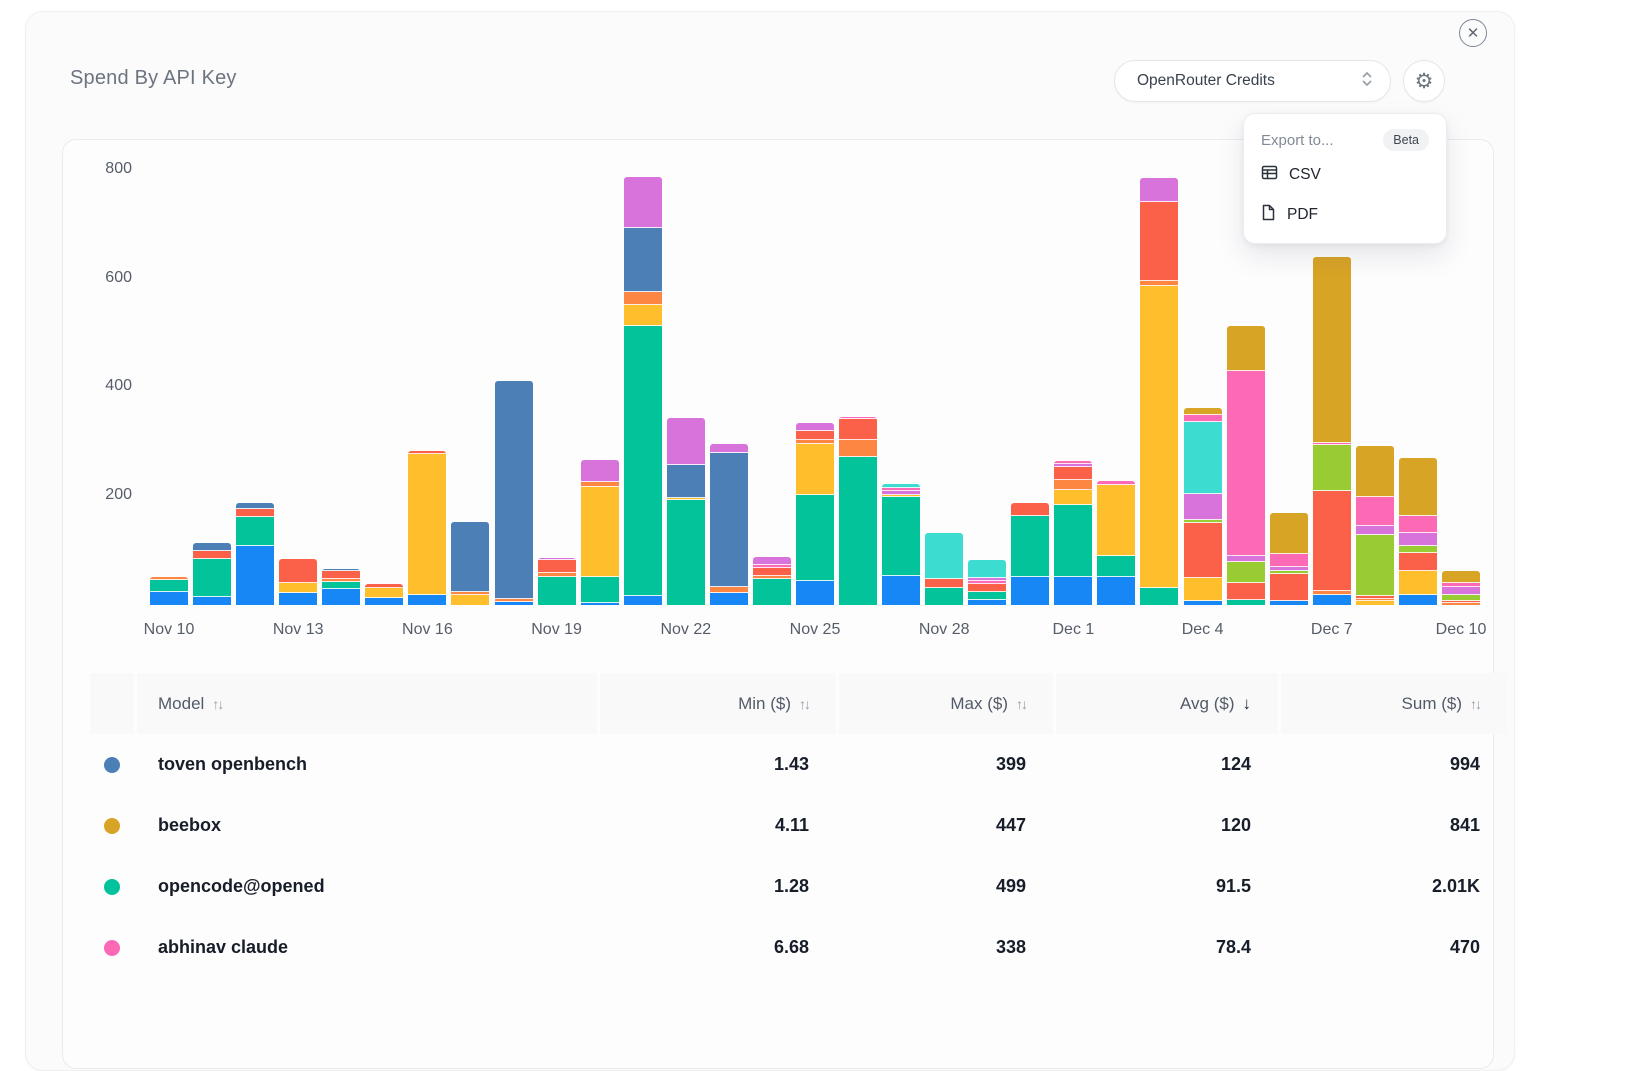 The image size is (1637, 1071). Describe the element at coordinates (1394, 703) in the screenshot. I see `column-header-sum: Sum ($) ↑↓` at that location.